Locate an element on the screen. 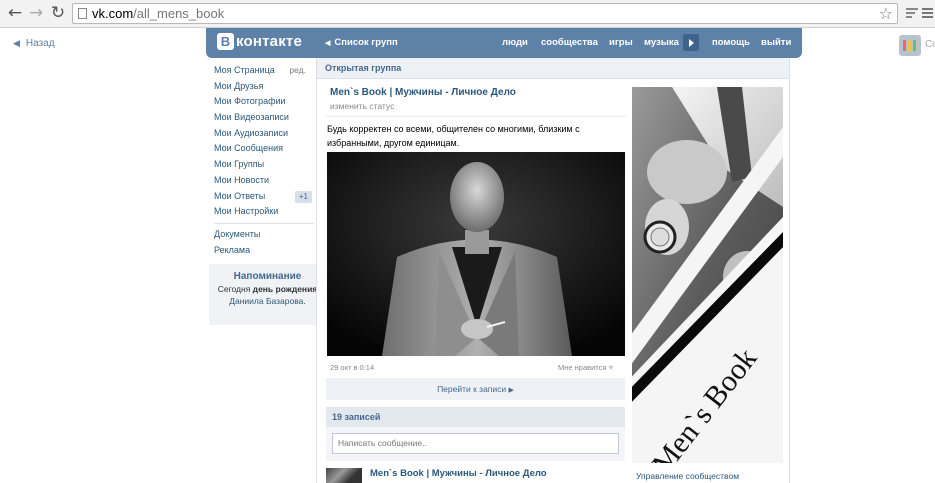 This screenshot has width=935, height=483. play-icon is located at coordinates (691, 42).